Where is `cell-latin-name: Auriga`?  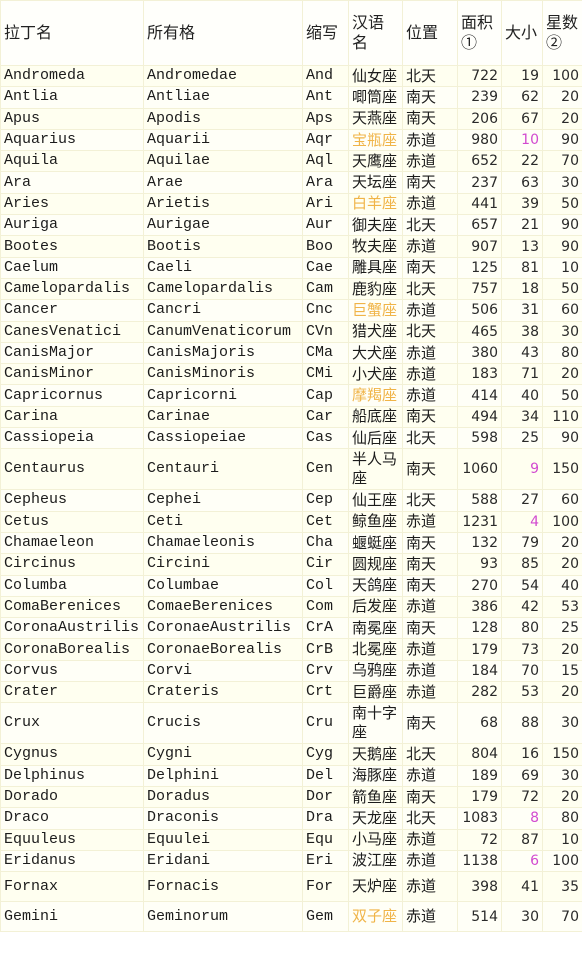
cell-latin-name: Auriga is located at coordinates (72, 225).